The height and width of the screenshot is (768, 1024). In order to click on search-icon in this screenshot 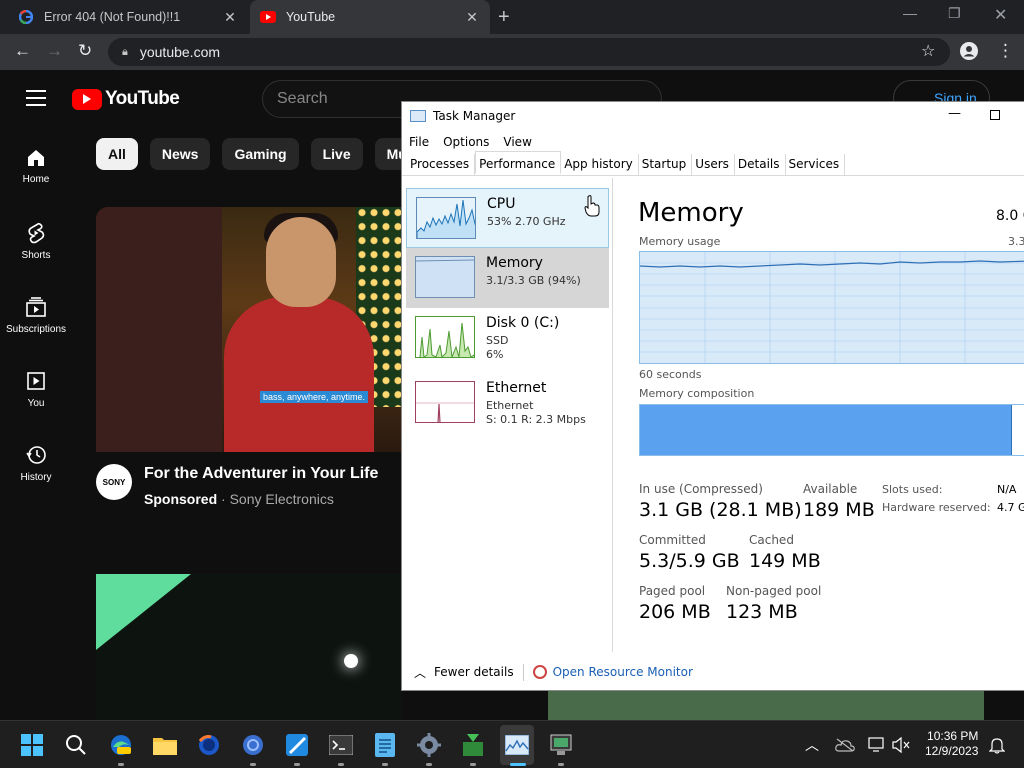, I will do `click(76, 745)`.